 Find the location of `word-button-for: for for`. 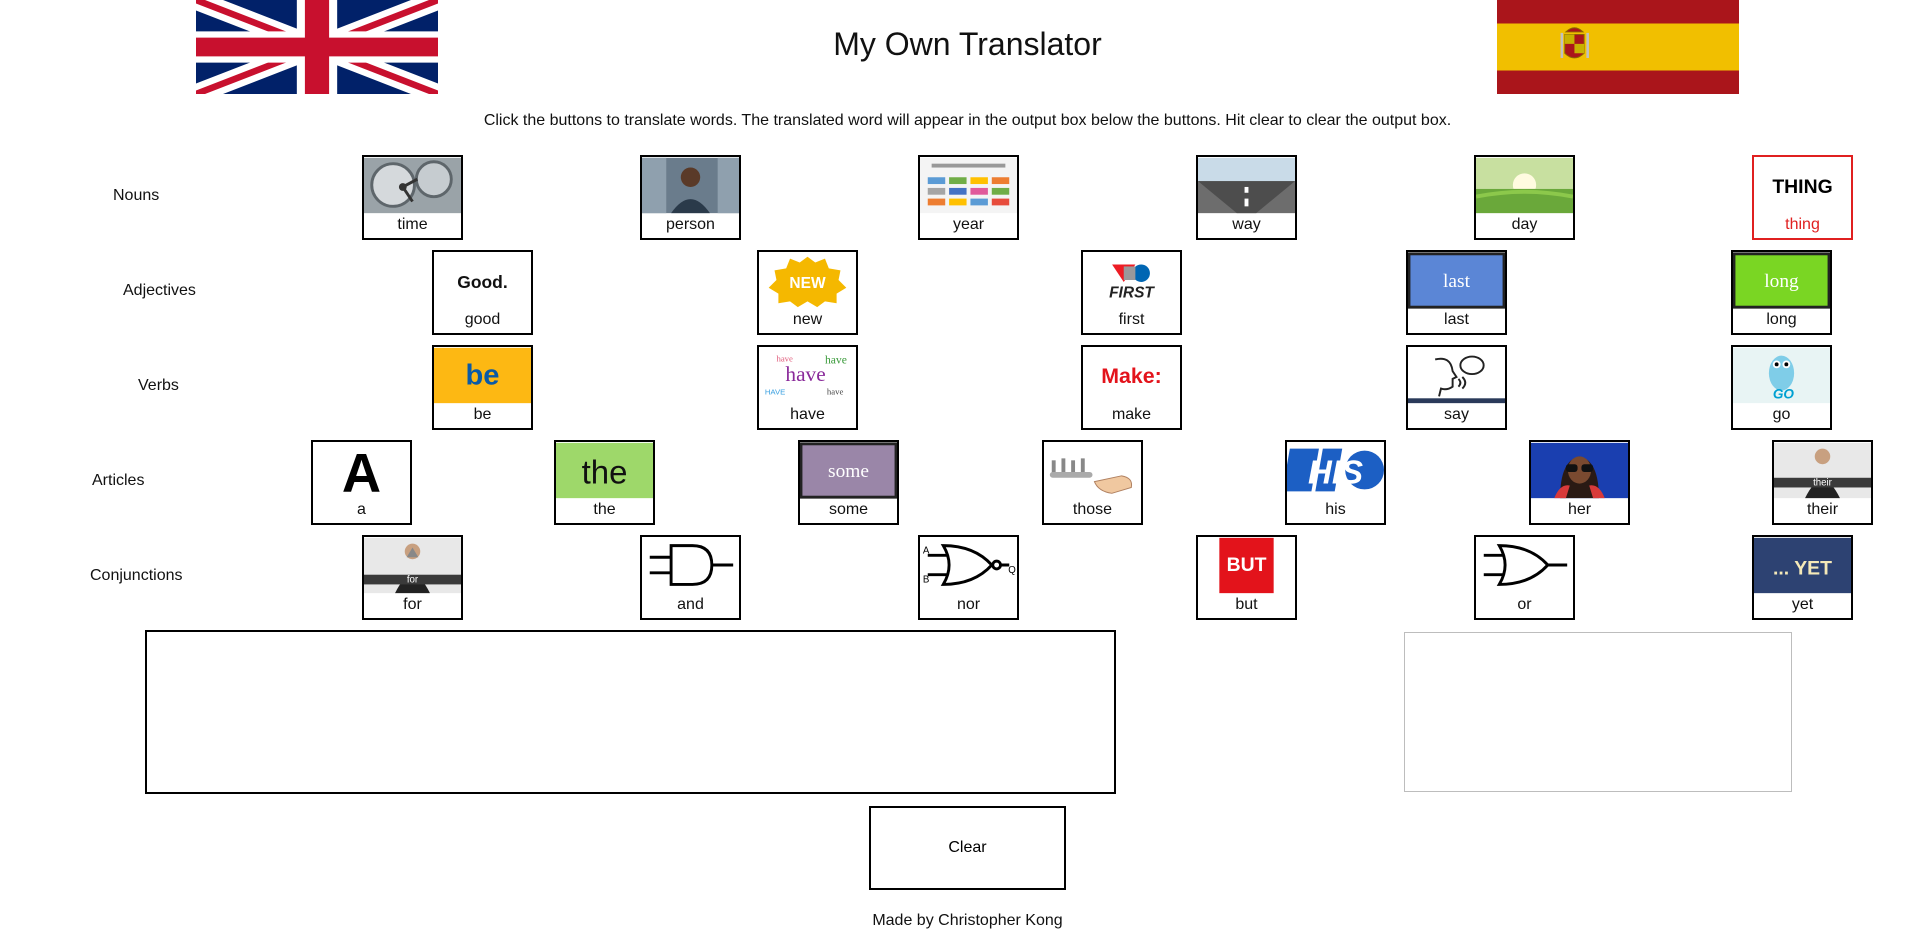

word-button-for: for for is located at coordinates (412, 577).